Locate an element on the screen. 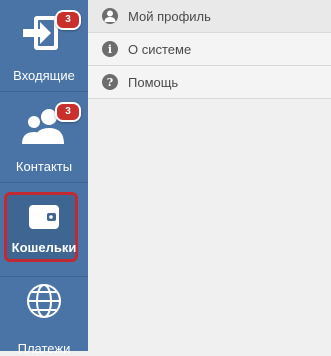 Image resolution: width=331 pixels, height=356 pixels. wallet-icon is located at coordinates (44, 217).